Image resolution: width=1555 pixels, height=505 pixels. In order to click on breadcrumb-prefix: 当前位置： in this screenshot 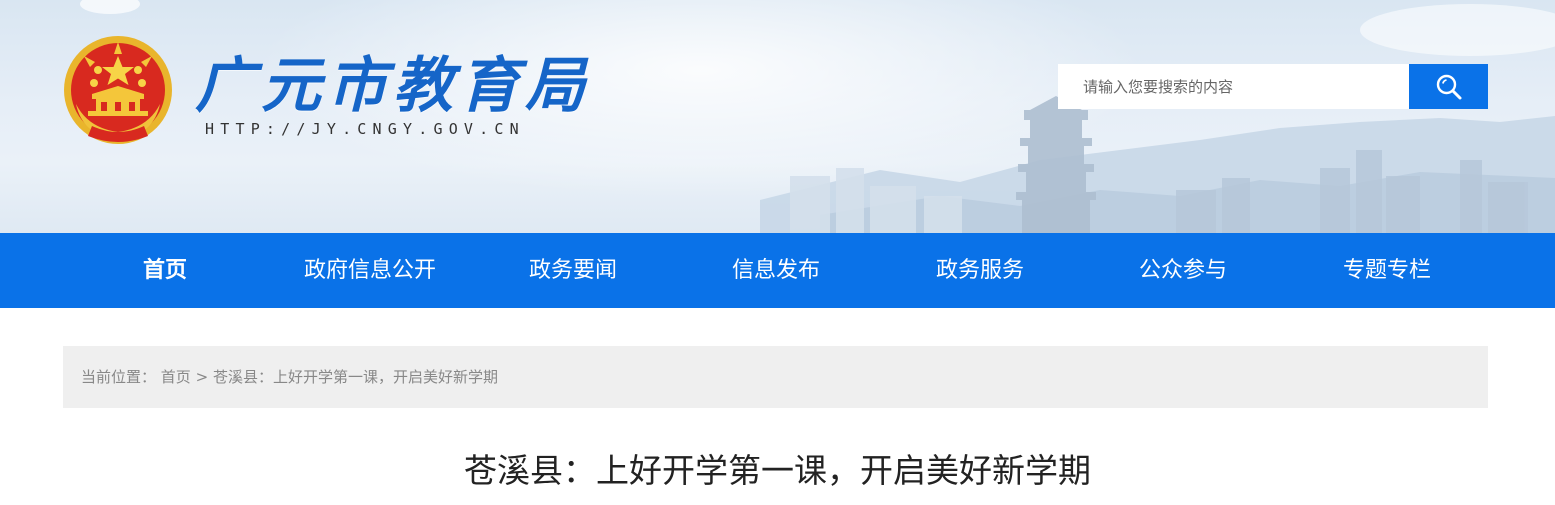, I will do `click(119, 377)`.